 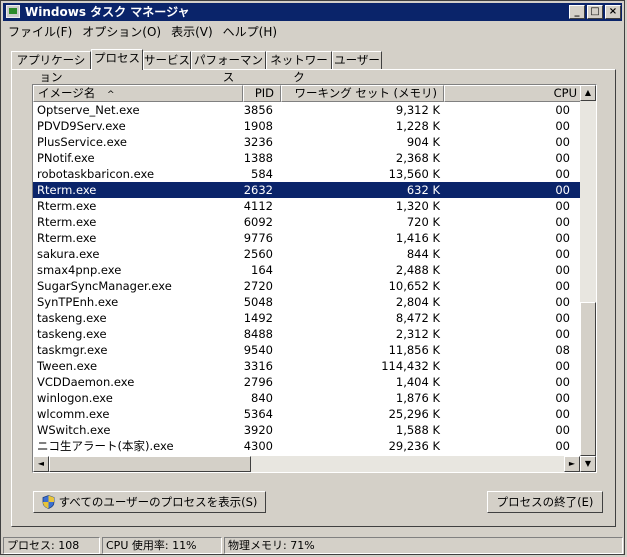 What do you see at coordinates (79, 270) in the screenshot?
I see `process-name-cell: smax4pnp.exe` at bounding box center [79, 270].